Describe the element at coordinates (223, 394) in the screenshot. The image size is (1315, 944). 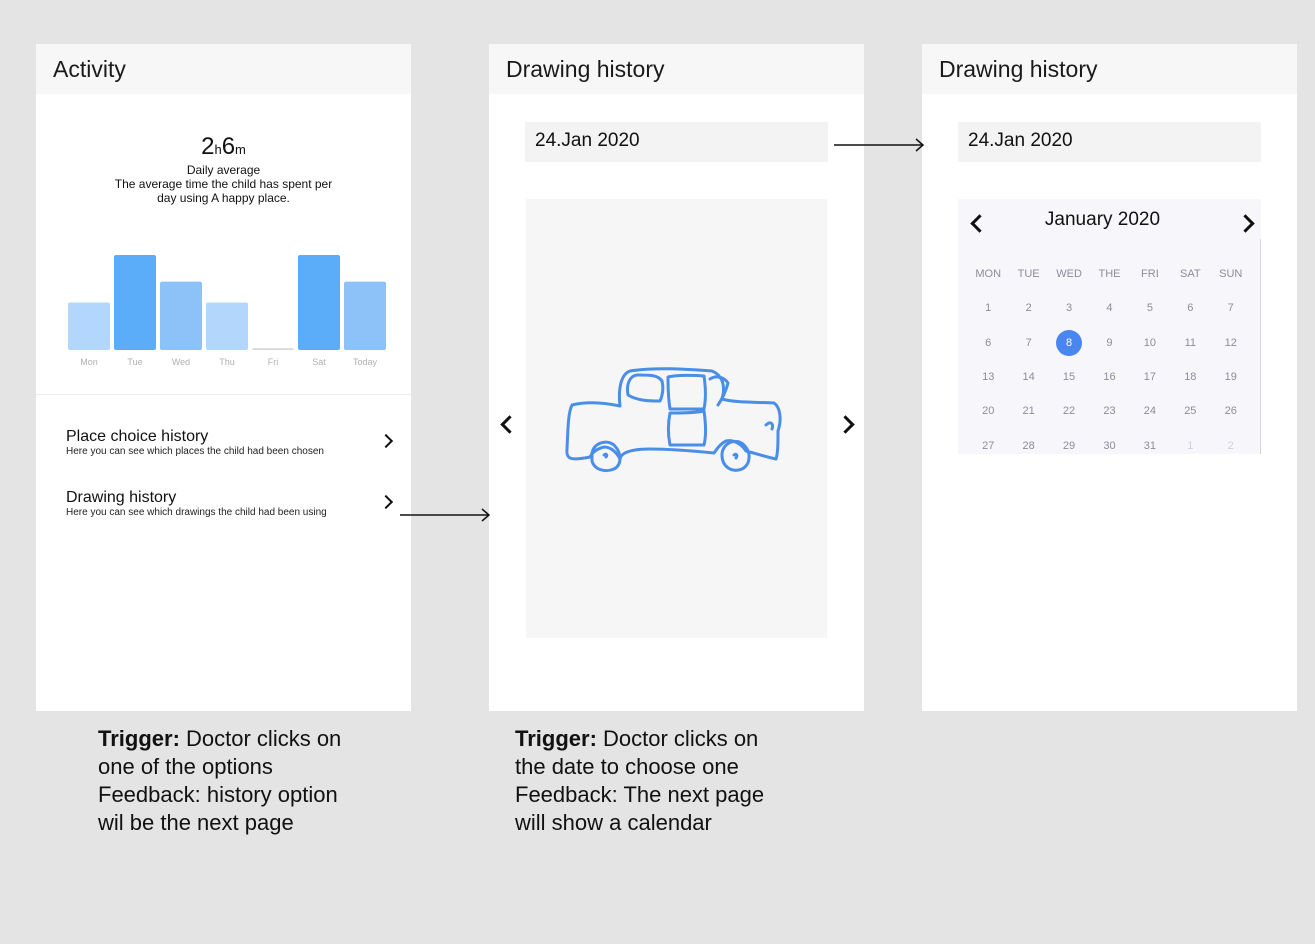
I see `divider` at that location.